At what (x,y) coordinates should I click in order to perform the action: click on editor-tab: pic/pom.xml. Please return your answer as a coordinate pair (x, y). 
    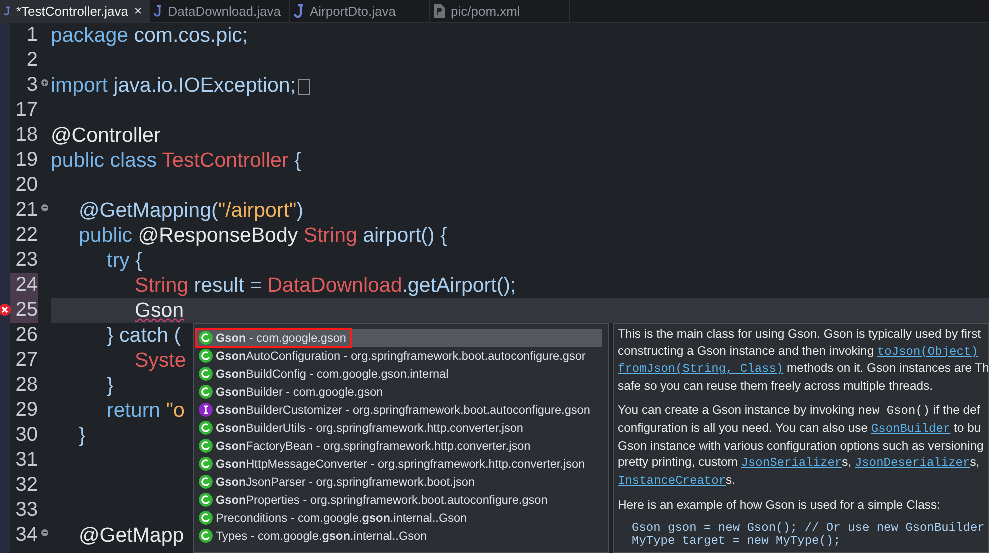
    Looking at the image, I should click on (500, 11).